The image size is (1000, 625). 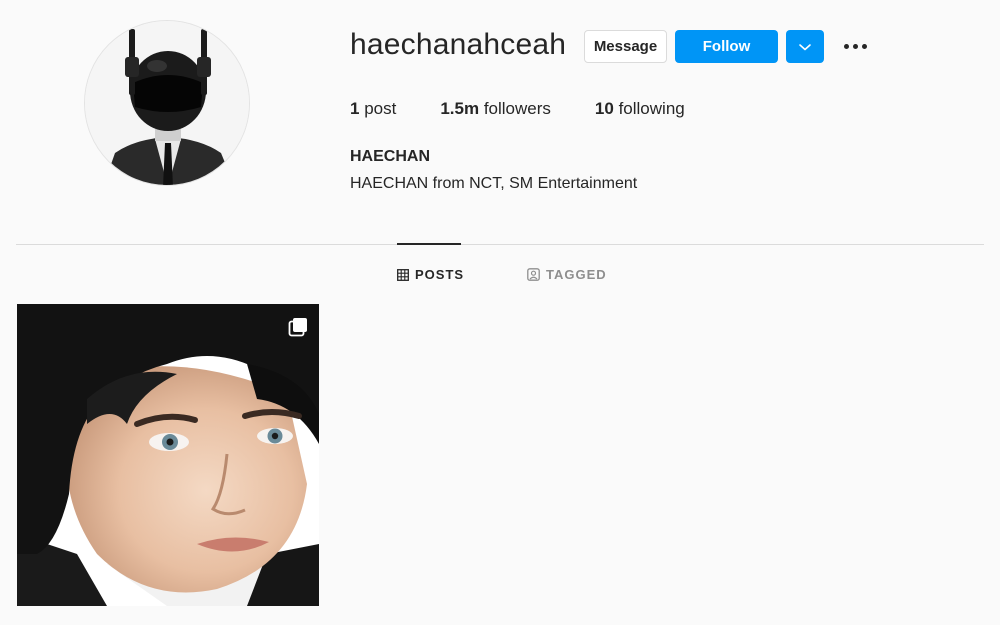 I want to click on profile-full-name: HAECHAN, so click(x=390, y=156).